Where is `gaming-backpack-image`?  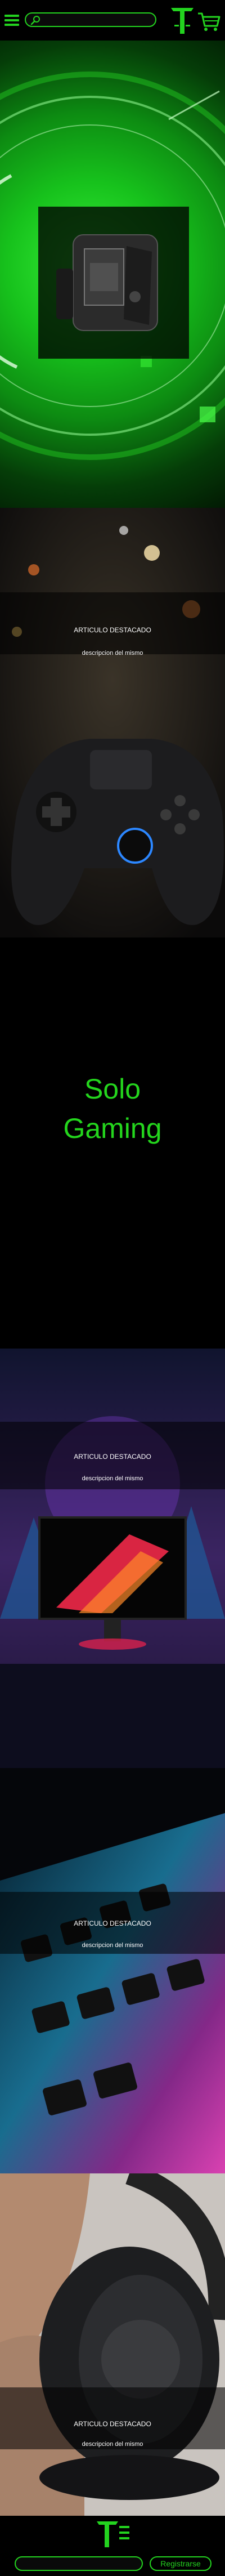
gaming-backpack-image is located at coordinates (114, 282).